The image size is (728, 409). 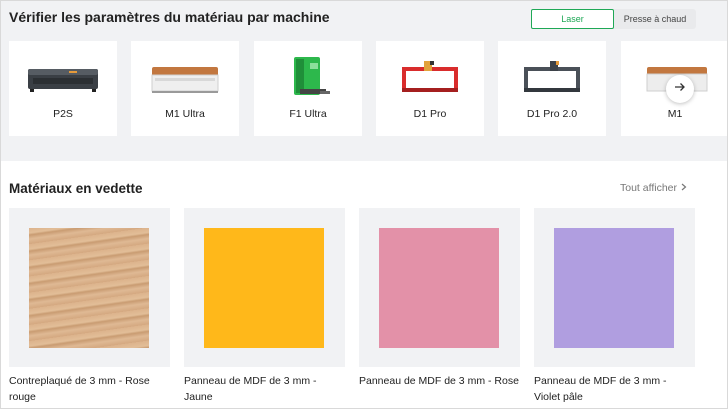 What do you see at coordinates (655, 19) in the screenshot?
I see `toggle-heat-press: Presse à chaud` at bounding box center [655, 19].